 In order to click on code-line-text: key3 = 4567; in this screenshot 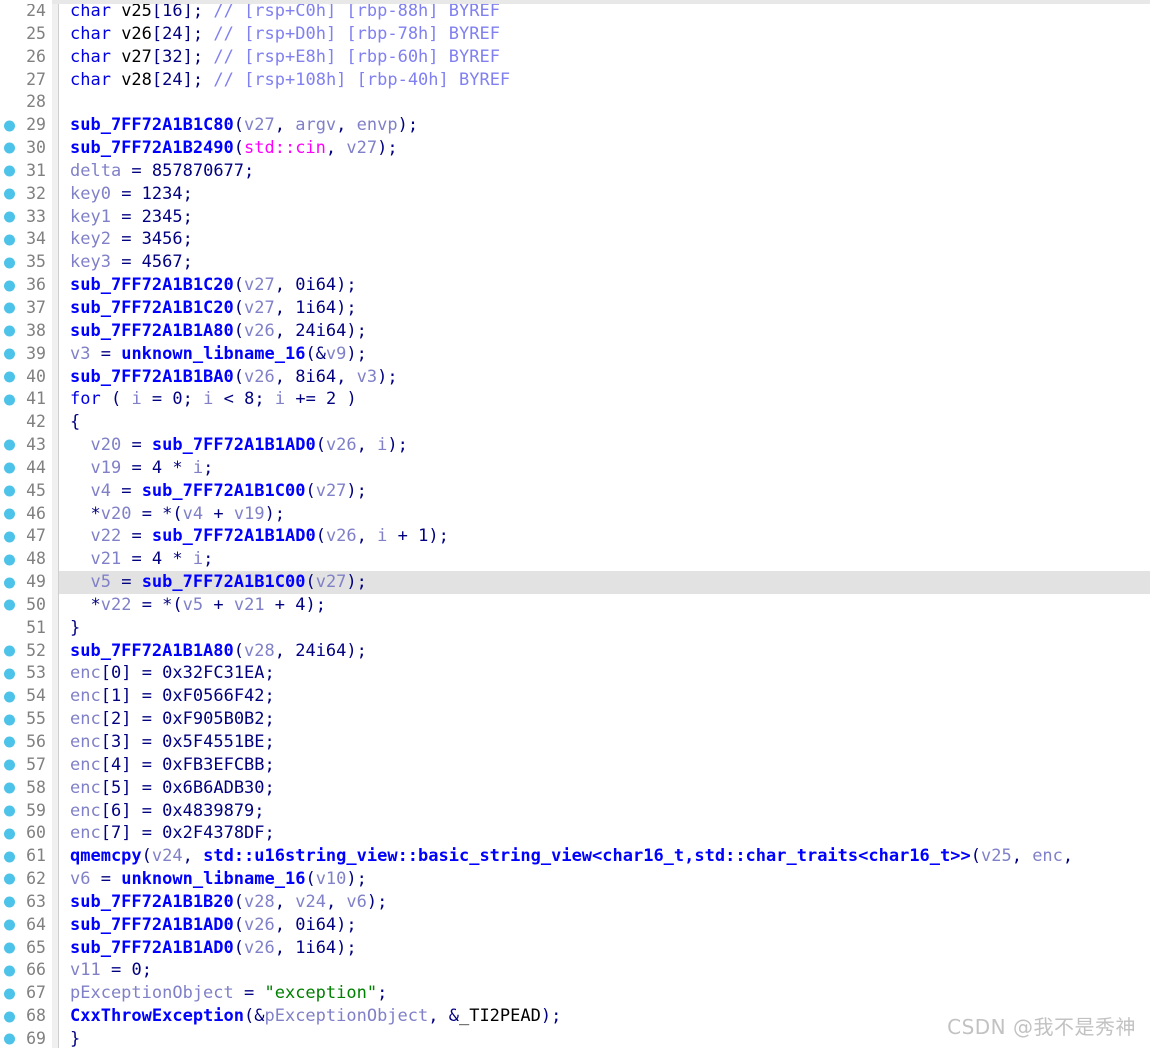, I will do `click(126, 262)`.